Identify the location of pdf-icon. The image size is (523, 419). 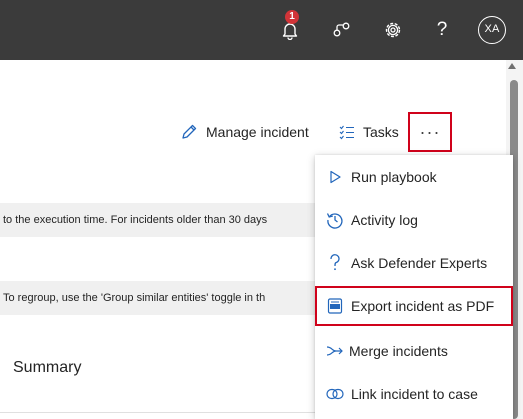
(335, 306).